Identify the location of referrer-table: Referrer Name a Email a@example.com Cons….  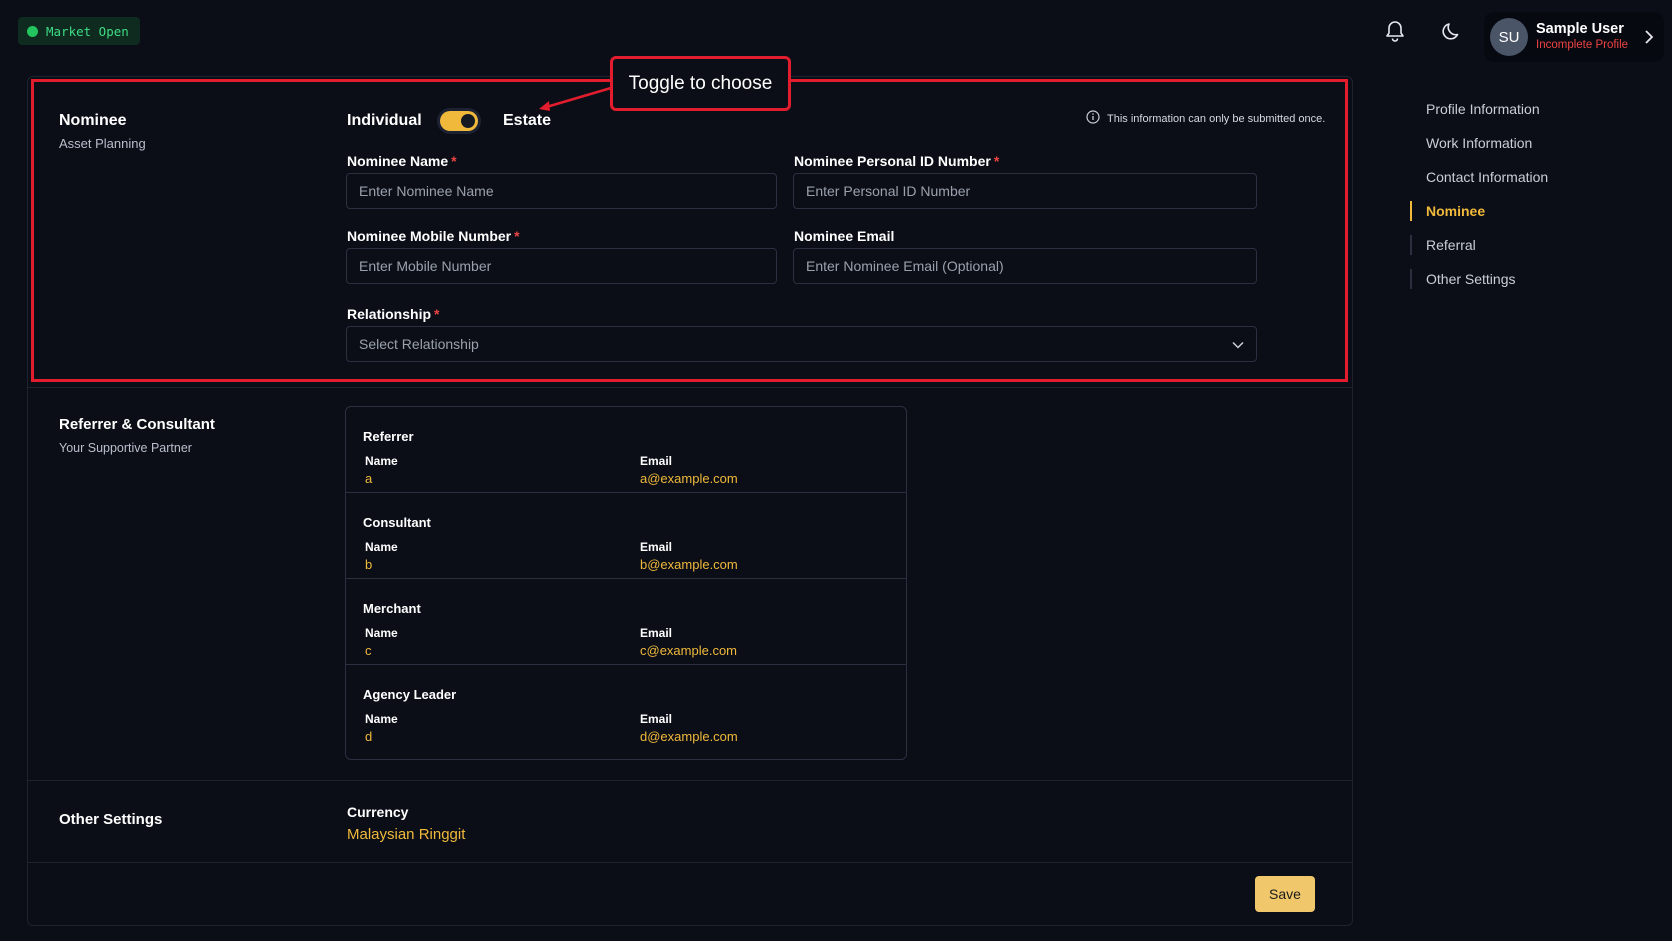
(626, 583).